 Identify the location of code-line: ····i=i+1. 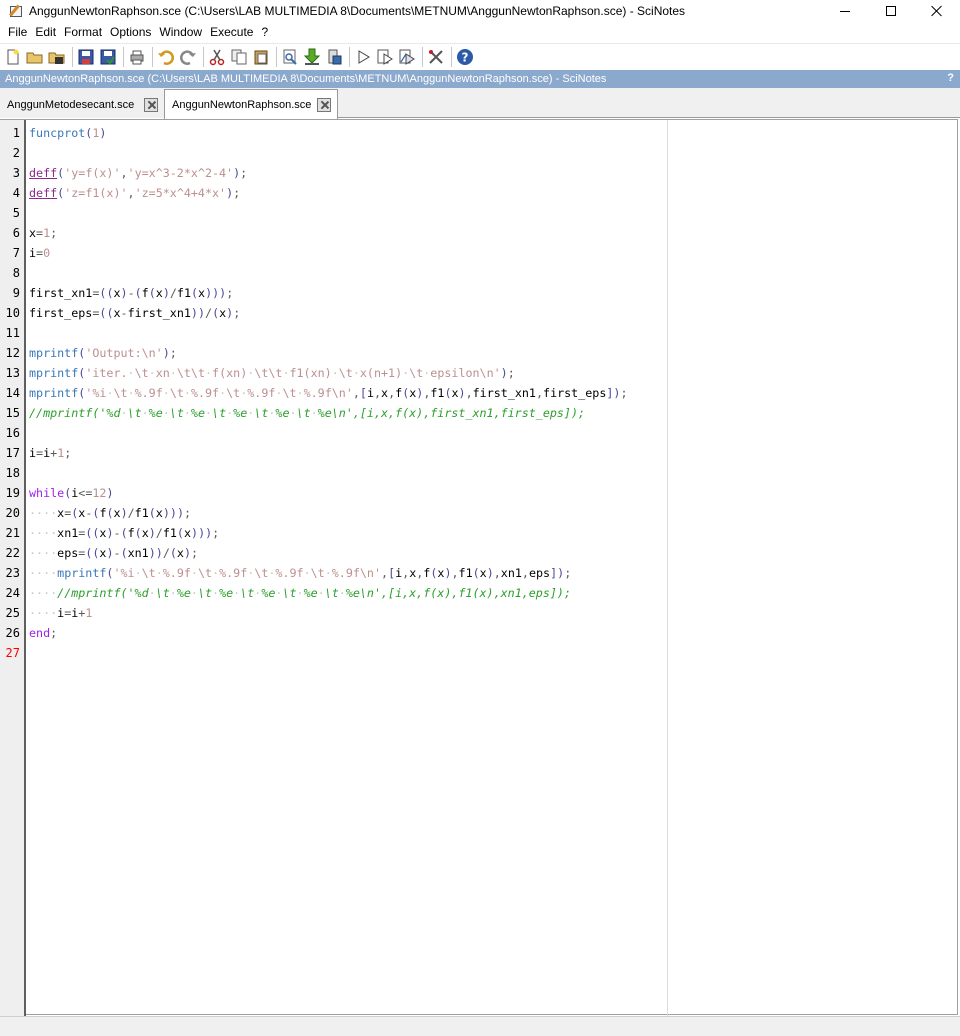
(60, 613).